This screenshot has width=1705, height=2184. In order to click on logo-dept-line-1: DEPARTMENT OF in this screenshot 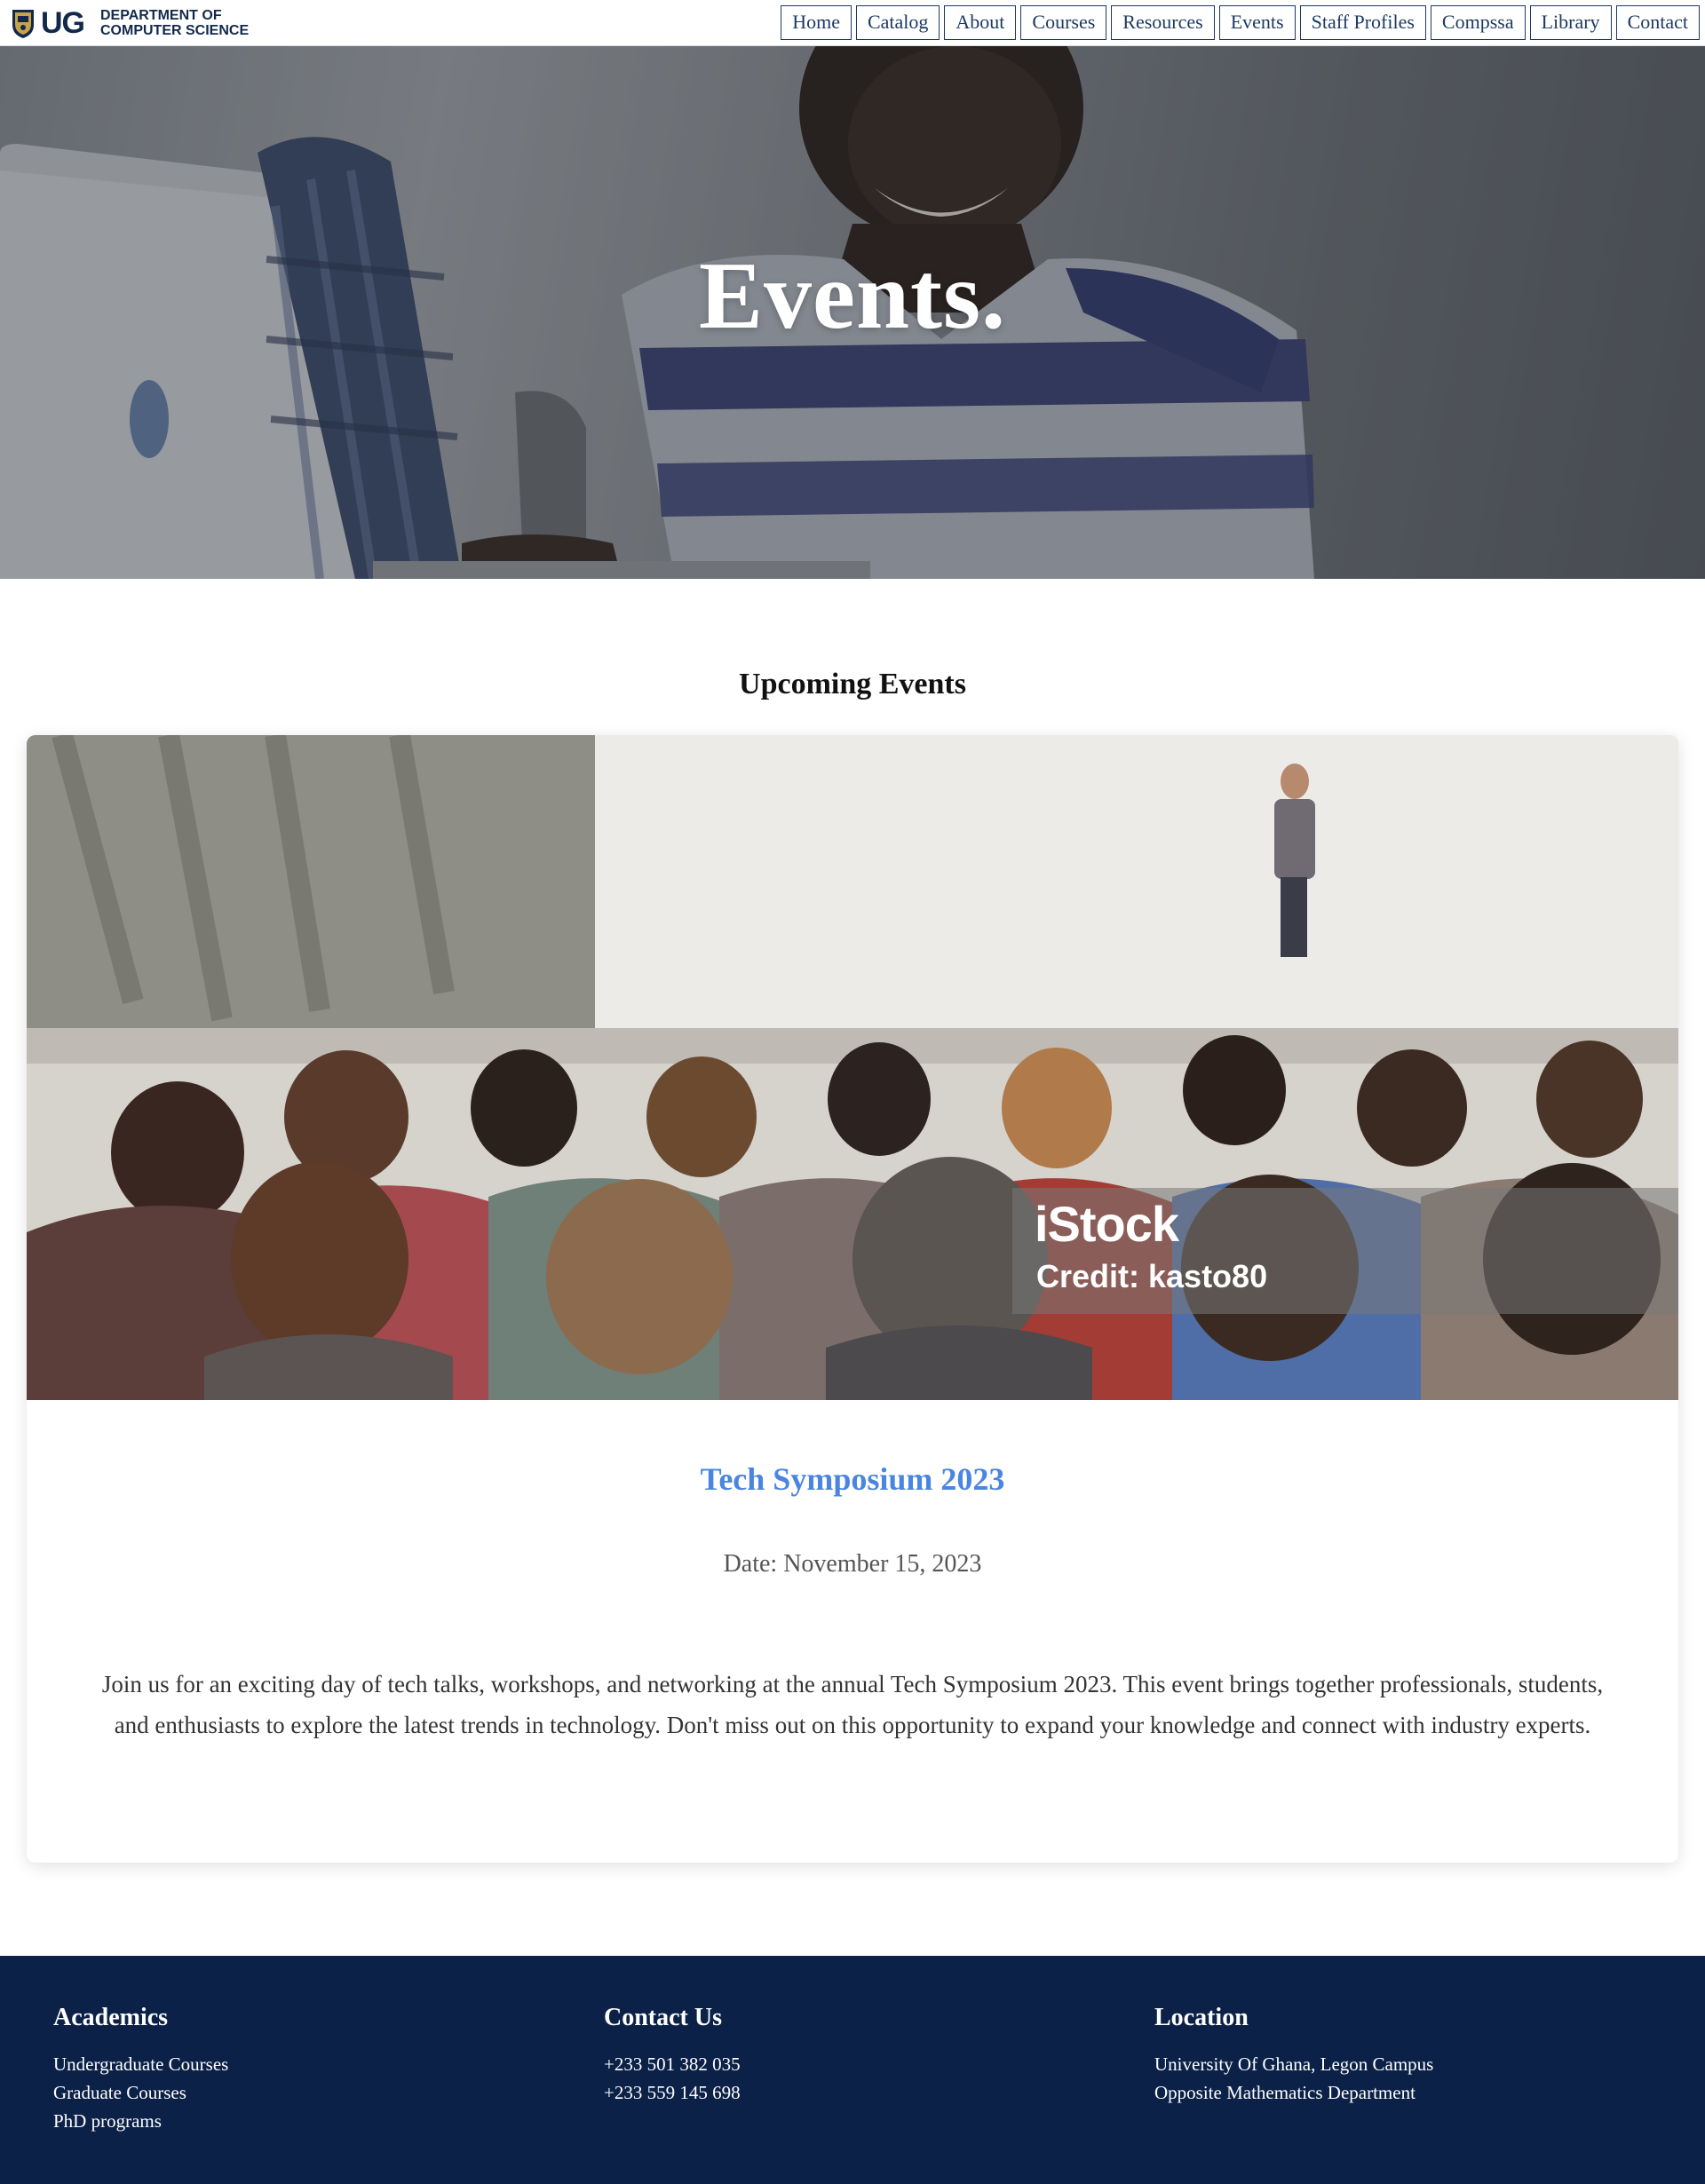, I will do `click(161, 15)`.